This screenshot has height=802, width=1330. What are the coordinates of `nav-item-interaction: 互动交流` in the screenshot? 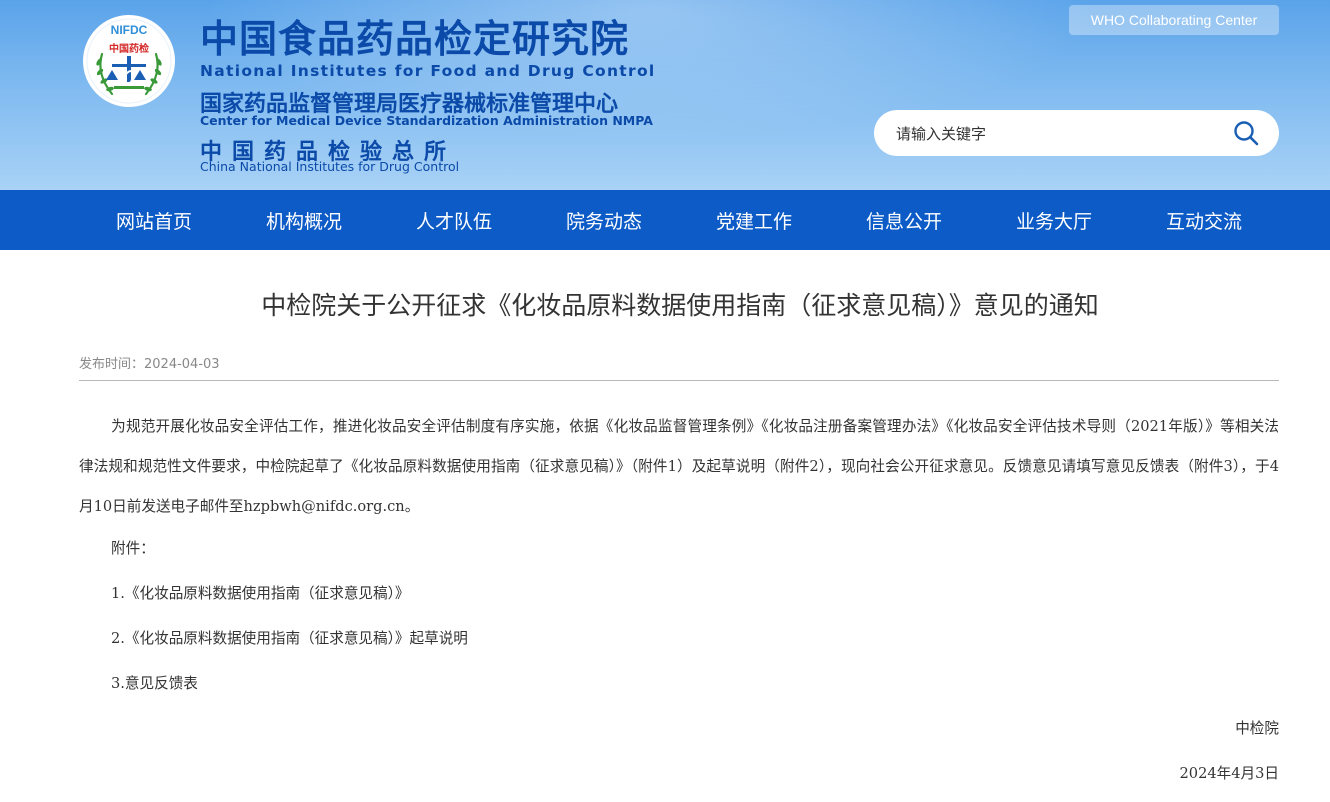 It's located at (1204, 220).